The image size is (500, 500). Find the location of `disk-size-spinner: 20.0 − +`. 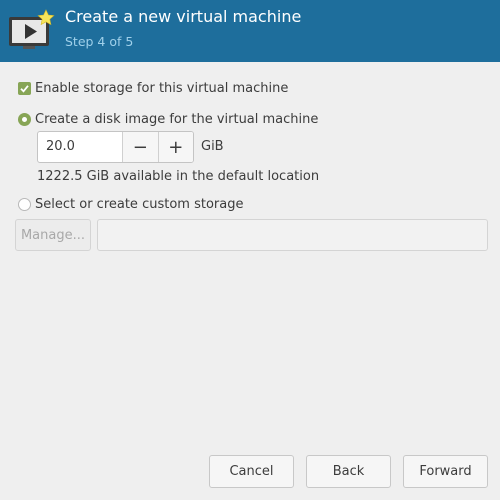

disk-size-spinner: 20.0 − + is located at coordinates (115, 147).